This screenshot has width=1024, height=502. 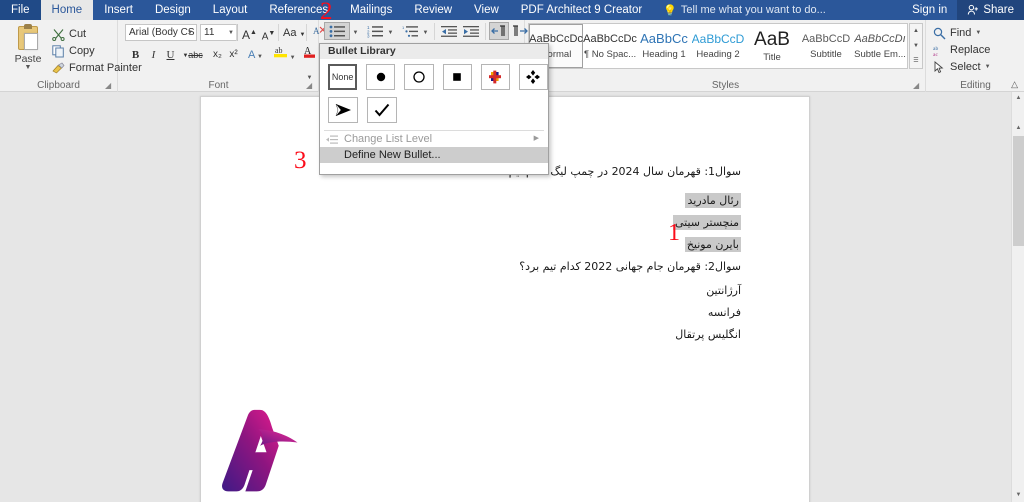 I want to click on paste-dropdown-caret: ▼, so click(x=28, y=67).